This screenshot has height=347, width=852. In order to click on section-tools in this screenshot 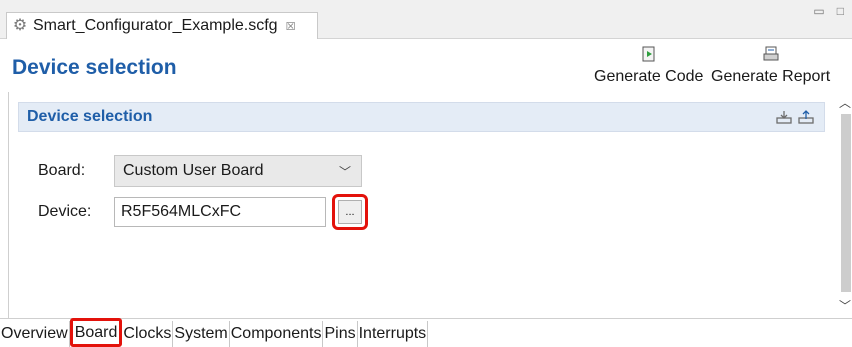, I will do `click(795, 117)`.